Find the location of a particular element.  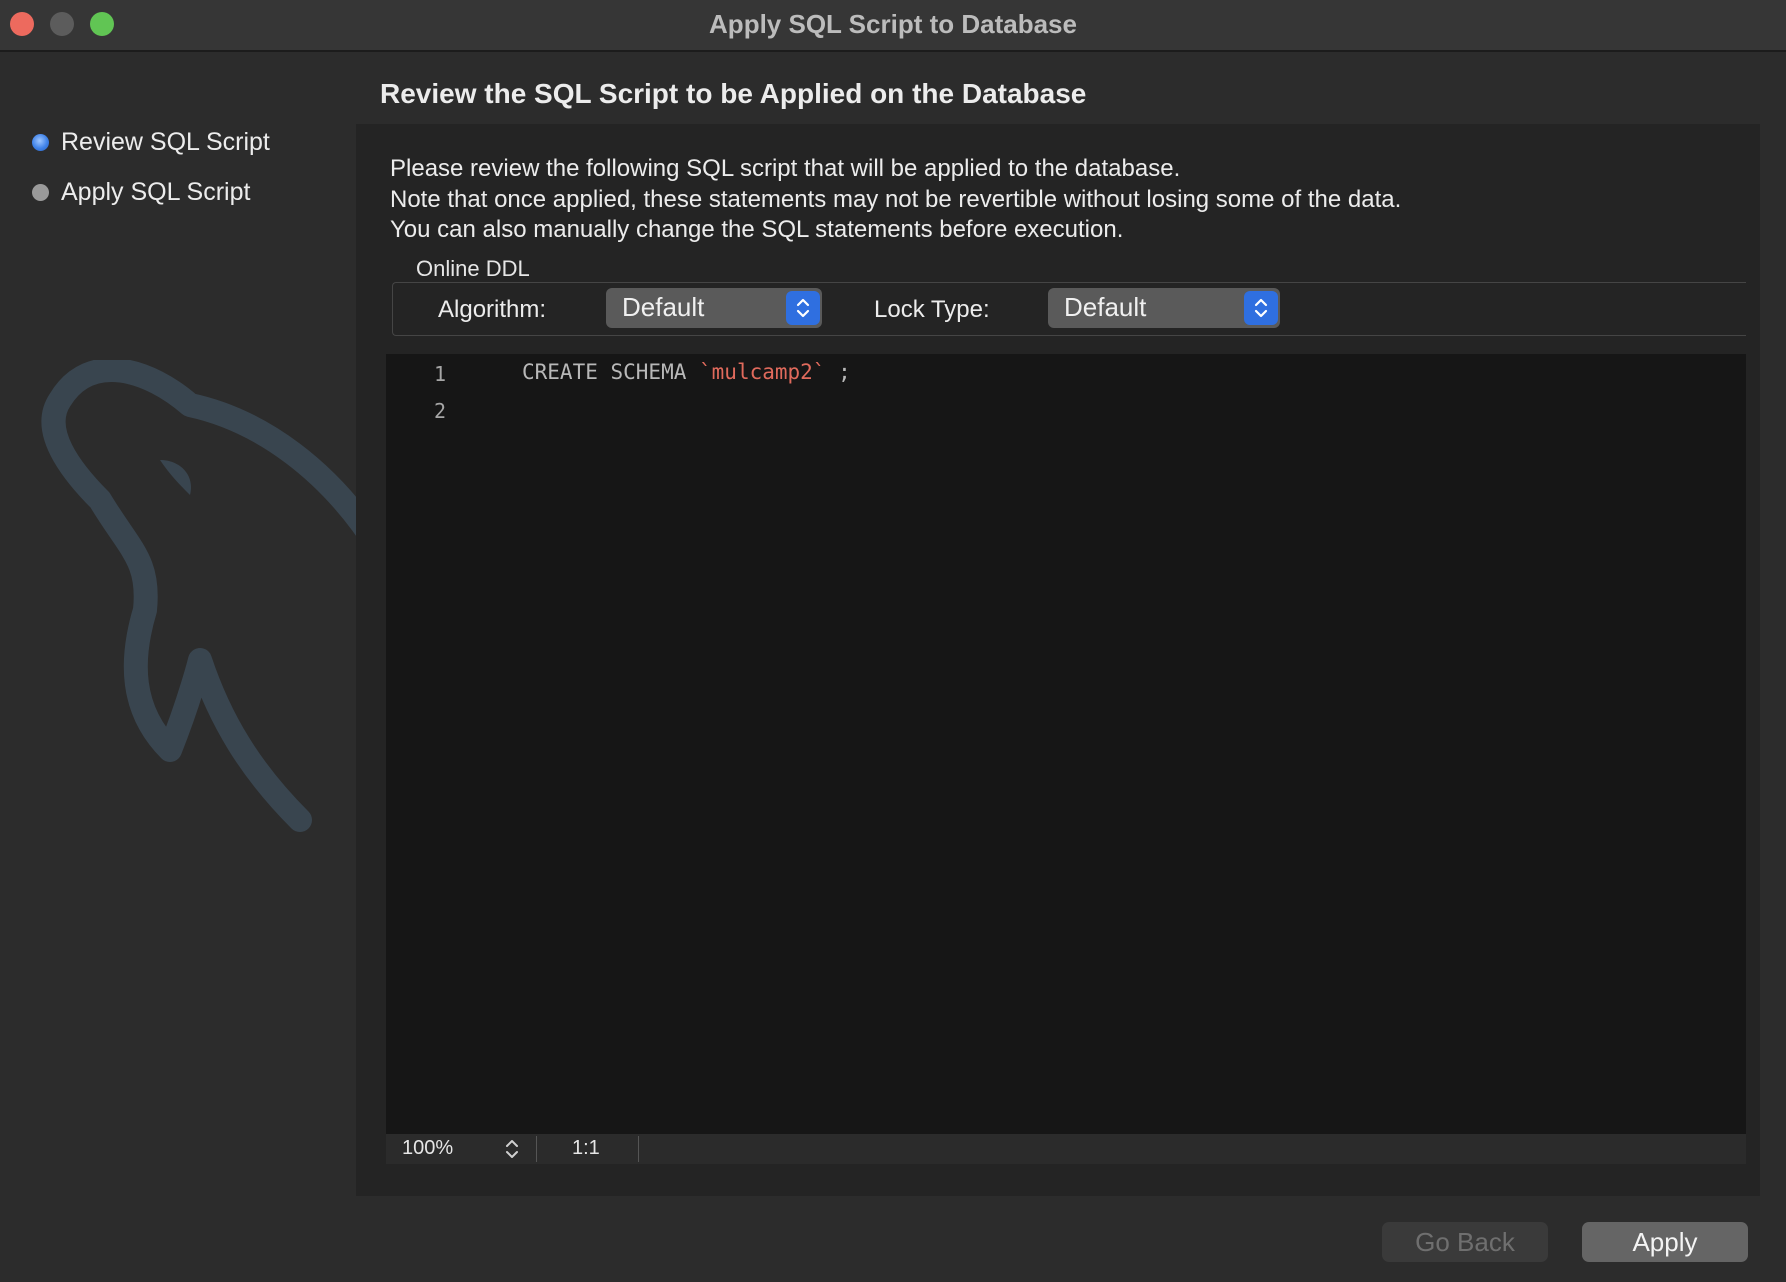

window-title: Apply SQL Script to Database is located at coordinates (893, 24).